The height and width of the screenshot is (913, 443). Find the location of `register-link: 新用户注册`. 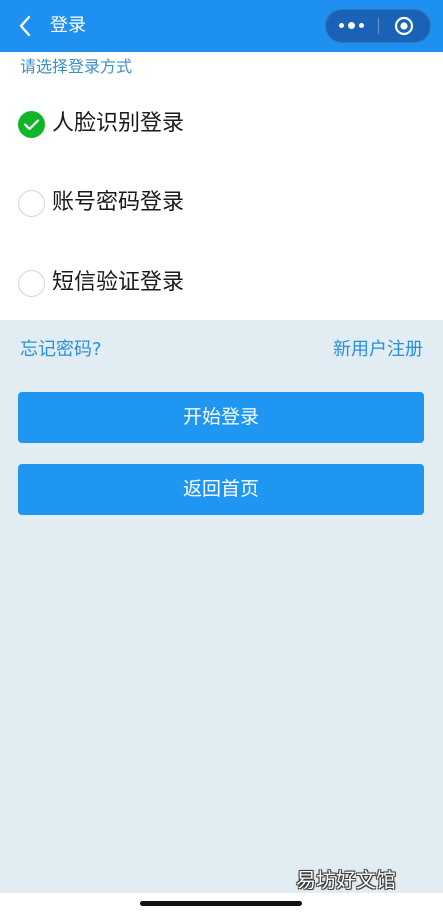

register-link: 新用户注册 is located at coordinates (378, 350).